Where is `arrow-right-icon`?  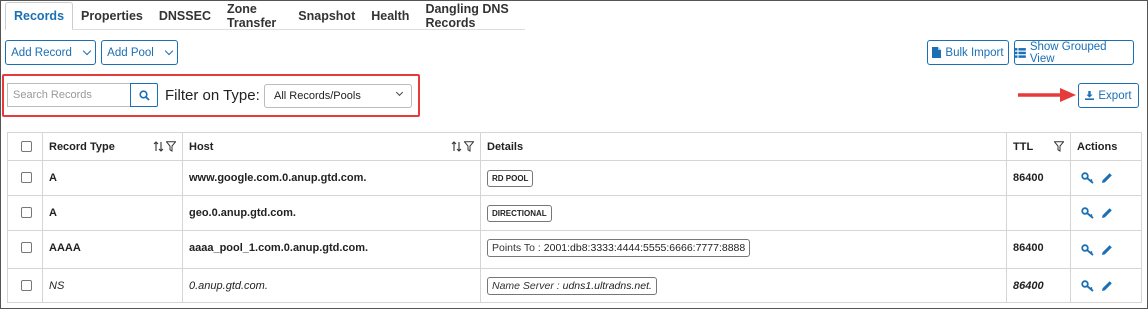
arrow-right-icon is located at coordinates (1047, 95).